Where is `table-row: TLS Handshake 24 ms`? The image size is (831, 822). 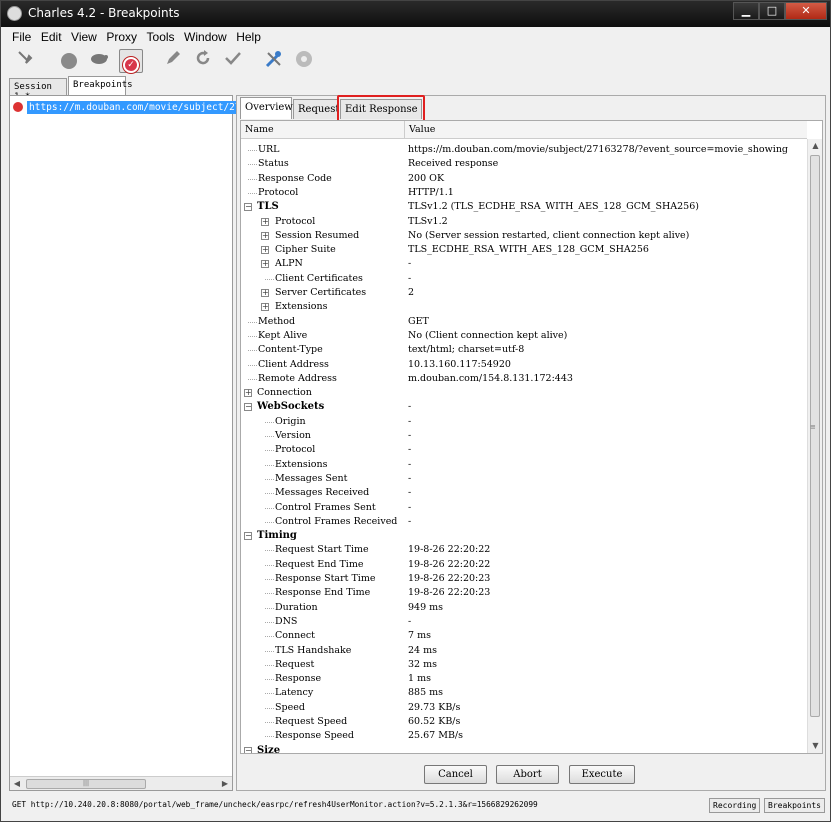 table-row: TLS Handshake 24 ms is located at coordinates (524, 651).